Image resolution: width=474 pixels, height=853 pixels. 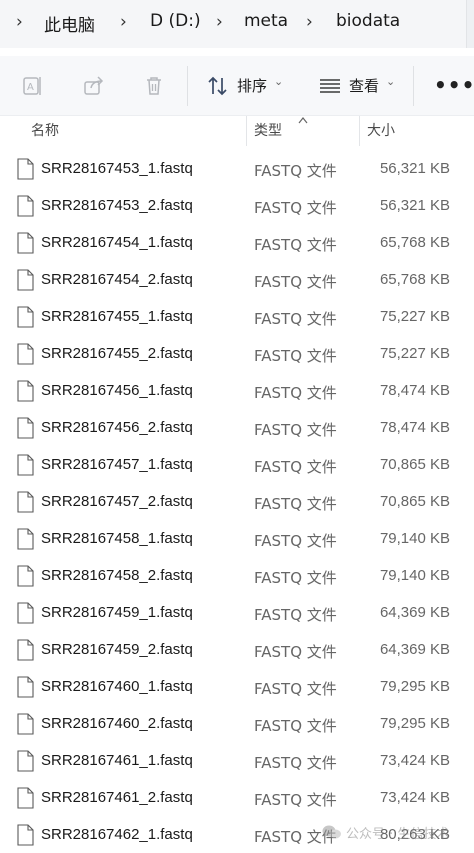 I want to click on breadcrumb: › 此电脑 › D (D:) › meta › biodata, so click(x=232, y=24).